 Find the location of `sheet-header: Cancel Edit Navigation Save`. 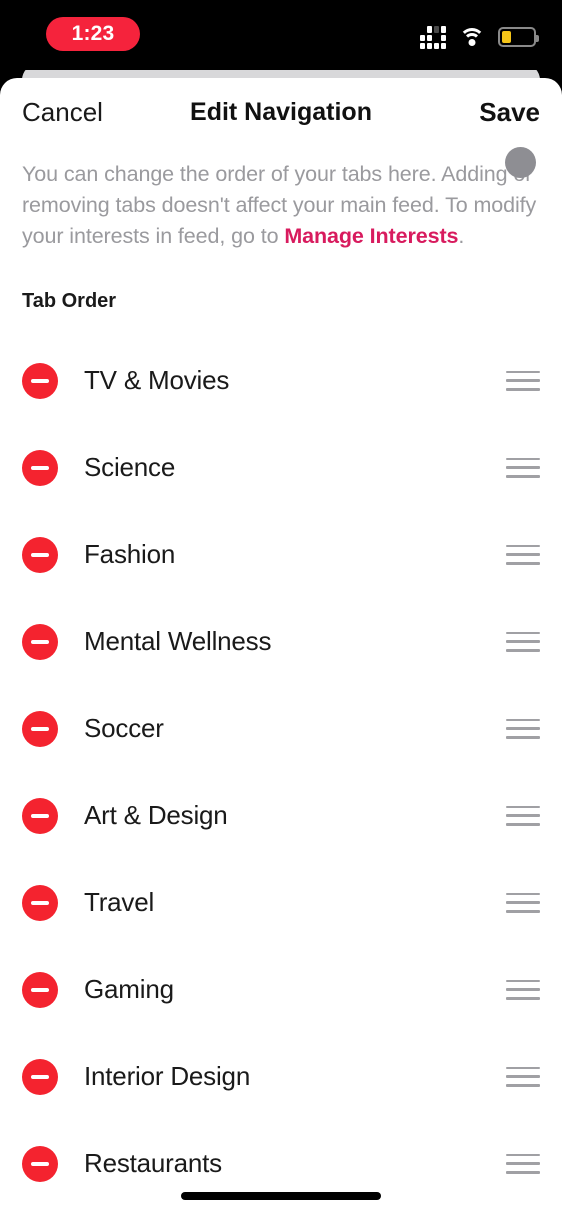

sheet-header: Cancel Edit Navigation Save is located at coordinates (281, 112).